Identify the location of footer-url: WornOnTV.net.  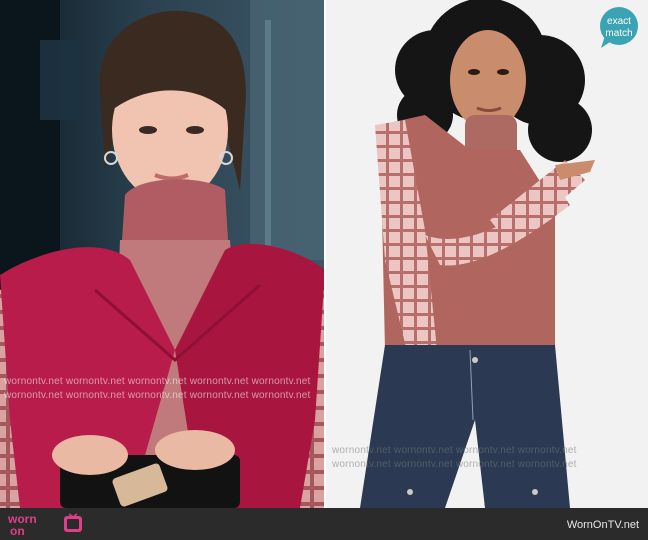
(603, 525).